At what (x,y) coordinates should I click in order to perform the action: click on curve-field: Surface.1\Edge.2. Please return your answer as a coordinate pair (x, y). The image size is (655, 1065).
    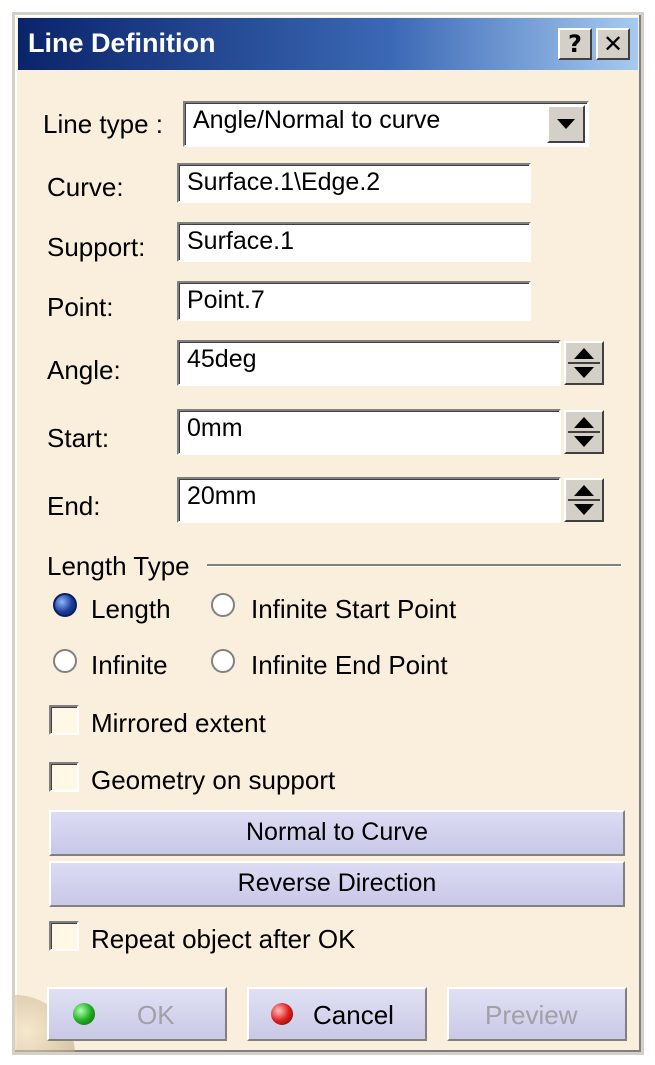
    Looking at the image, I should click on (354, 183).